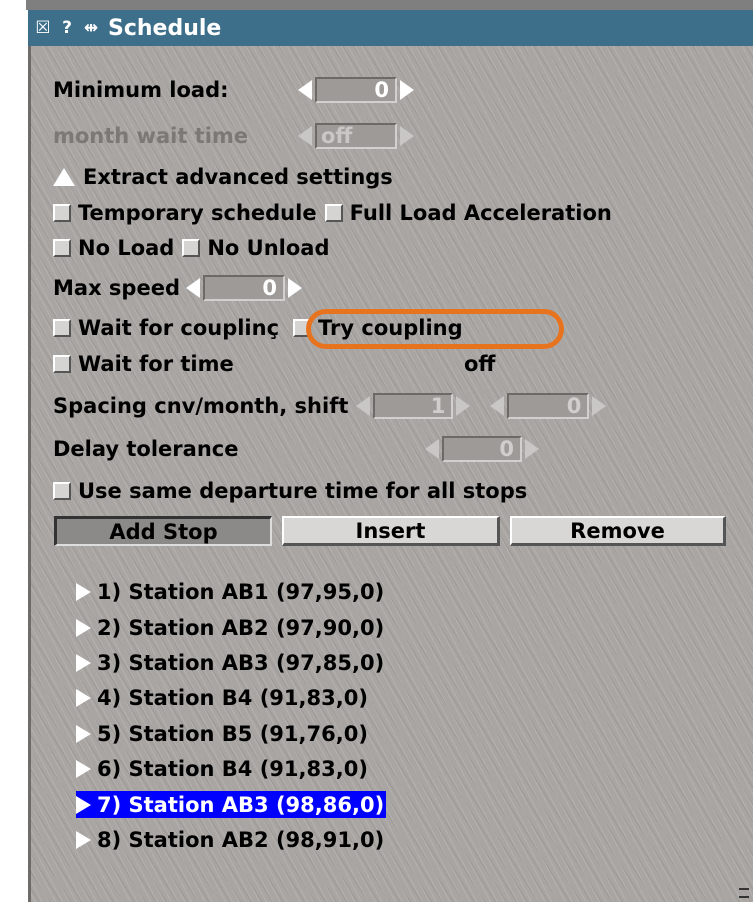  Describe the element at coordinates (163, 531) in the screenshot. I see `add-stop-button: Add Stop` at that location.